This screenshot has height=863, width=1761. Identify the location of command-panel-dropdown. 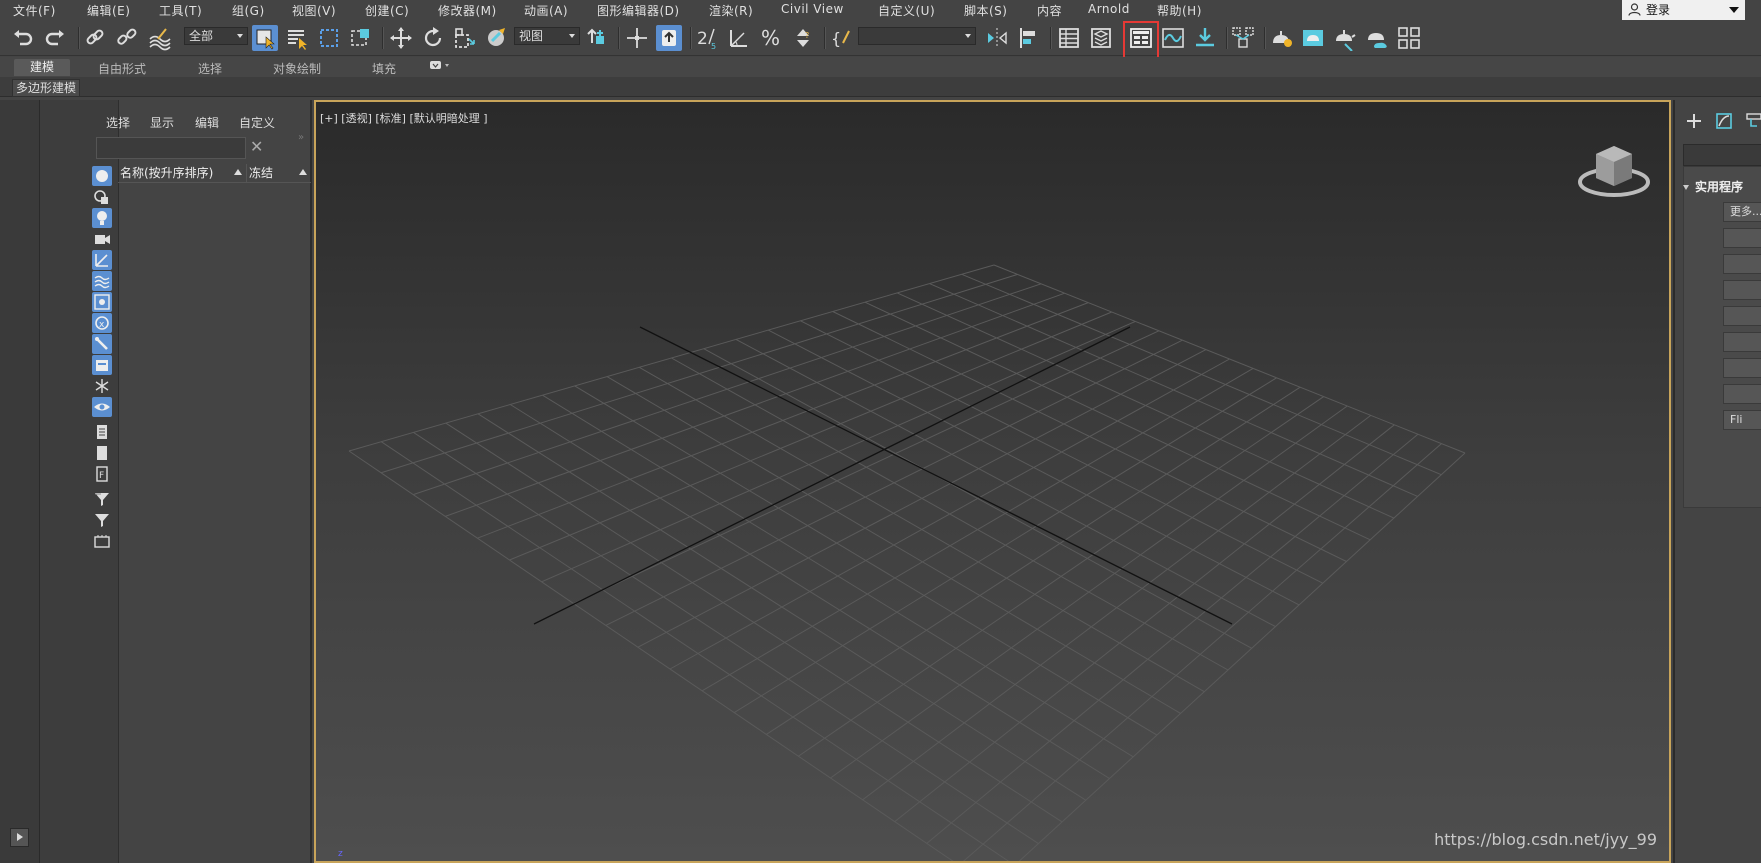
(1722, 155).